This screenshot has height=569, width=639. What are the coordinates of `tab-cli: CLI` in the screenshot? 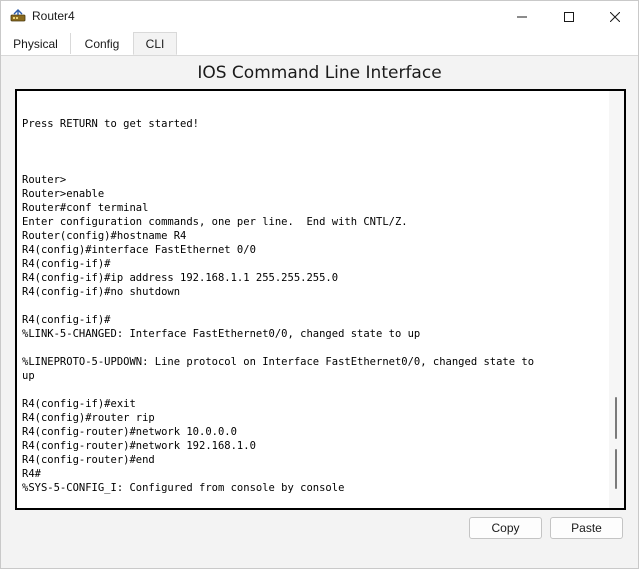 It's located at (155, 43).